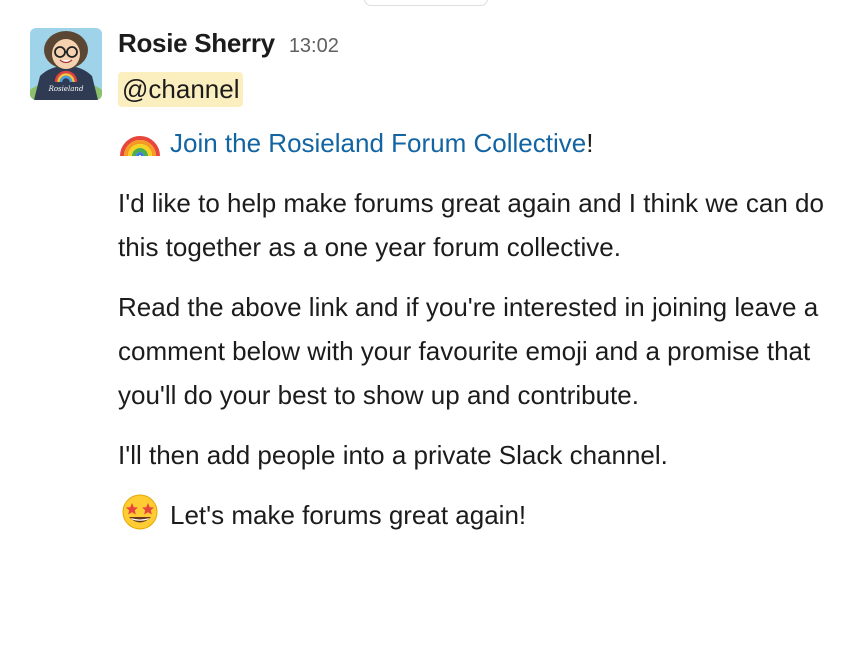  Describe the element at coordinates (140, 140) in the screenshot. I see `rainbow-emoji-icon` at that location.